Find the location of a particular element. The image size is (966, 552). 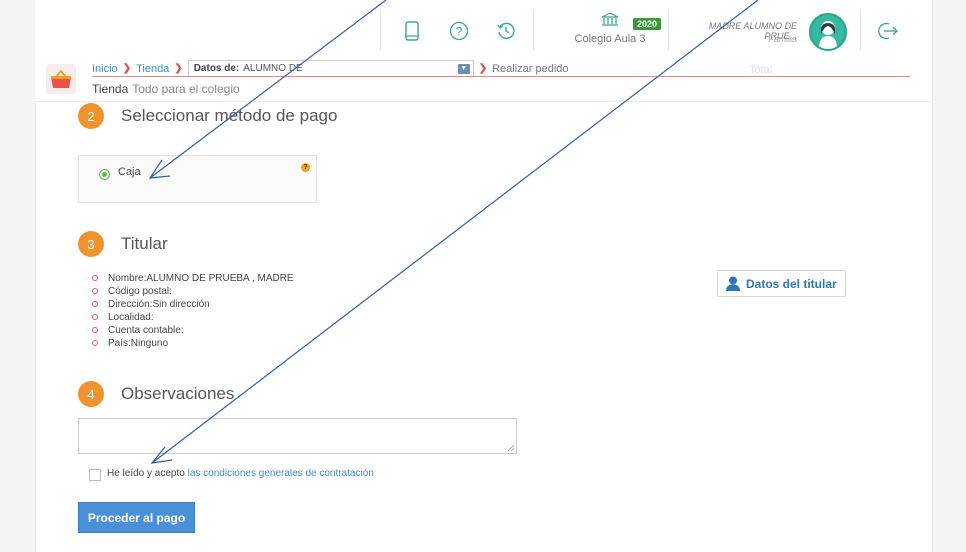

basket-icon is located at coordinates (61, 79).